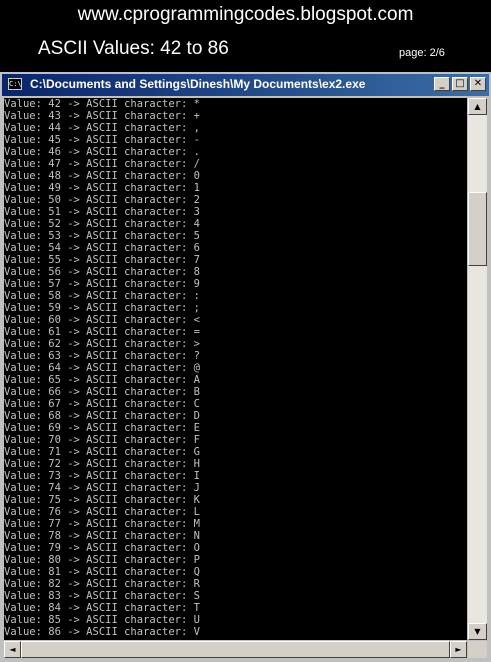 Image resolution: width=491 pixels, height=662 pixels. Describe the element at coordinates (477, 369) in the screenshot. I see `vertical-scrollbar: ▲ ▼` at that location.